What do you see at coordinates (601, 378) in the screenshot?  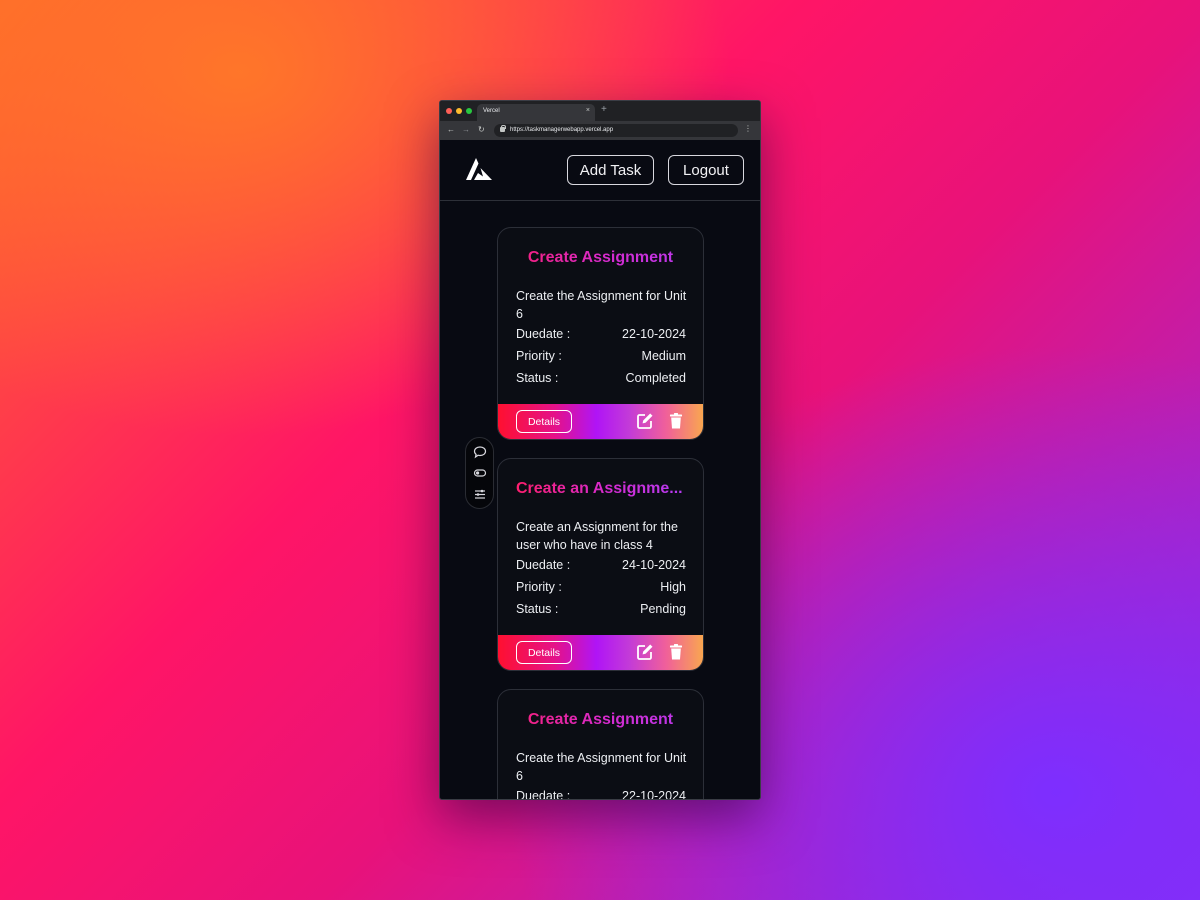 I see `status-row: Status : Completed` at bounding box center [601, 378].